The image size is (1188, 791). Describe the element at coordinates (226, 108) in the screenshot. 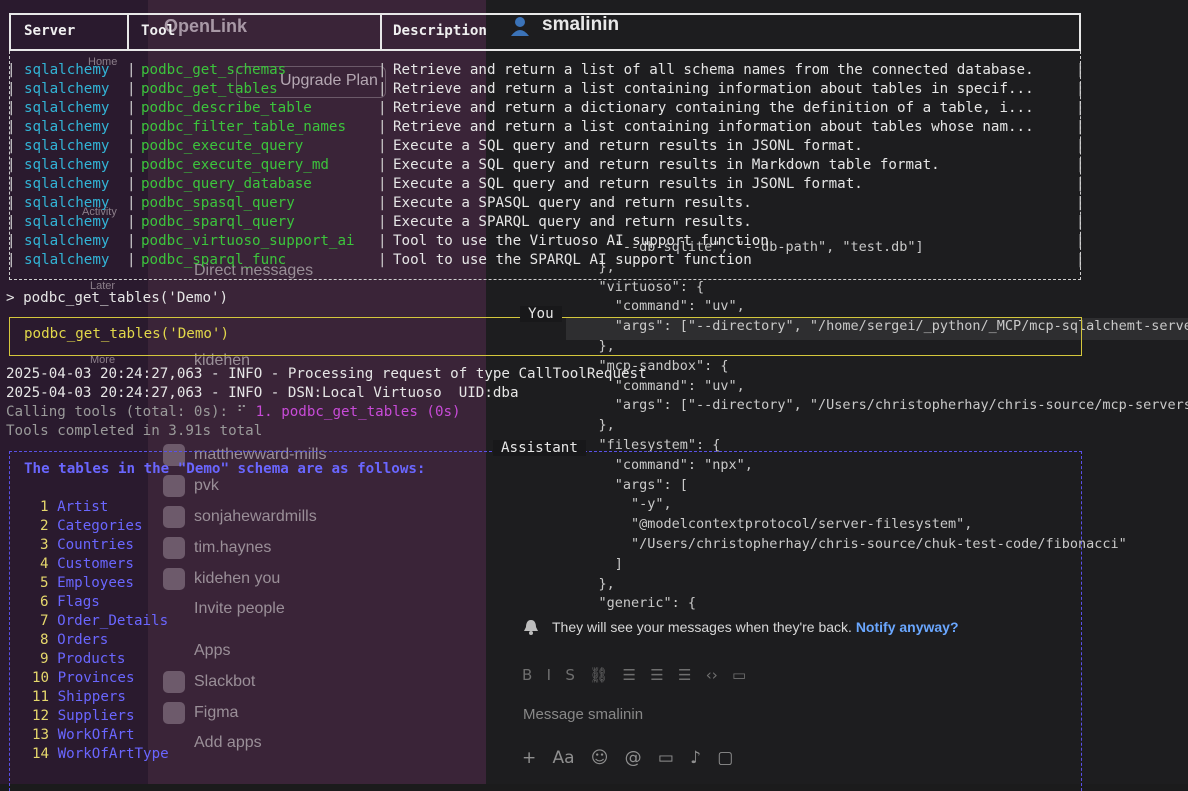

I see `row-tool: podbc_describe_table` at that location.